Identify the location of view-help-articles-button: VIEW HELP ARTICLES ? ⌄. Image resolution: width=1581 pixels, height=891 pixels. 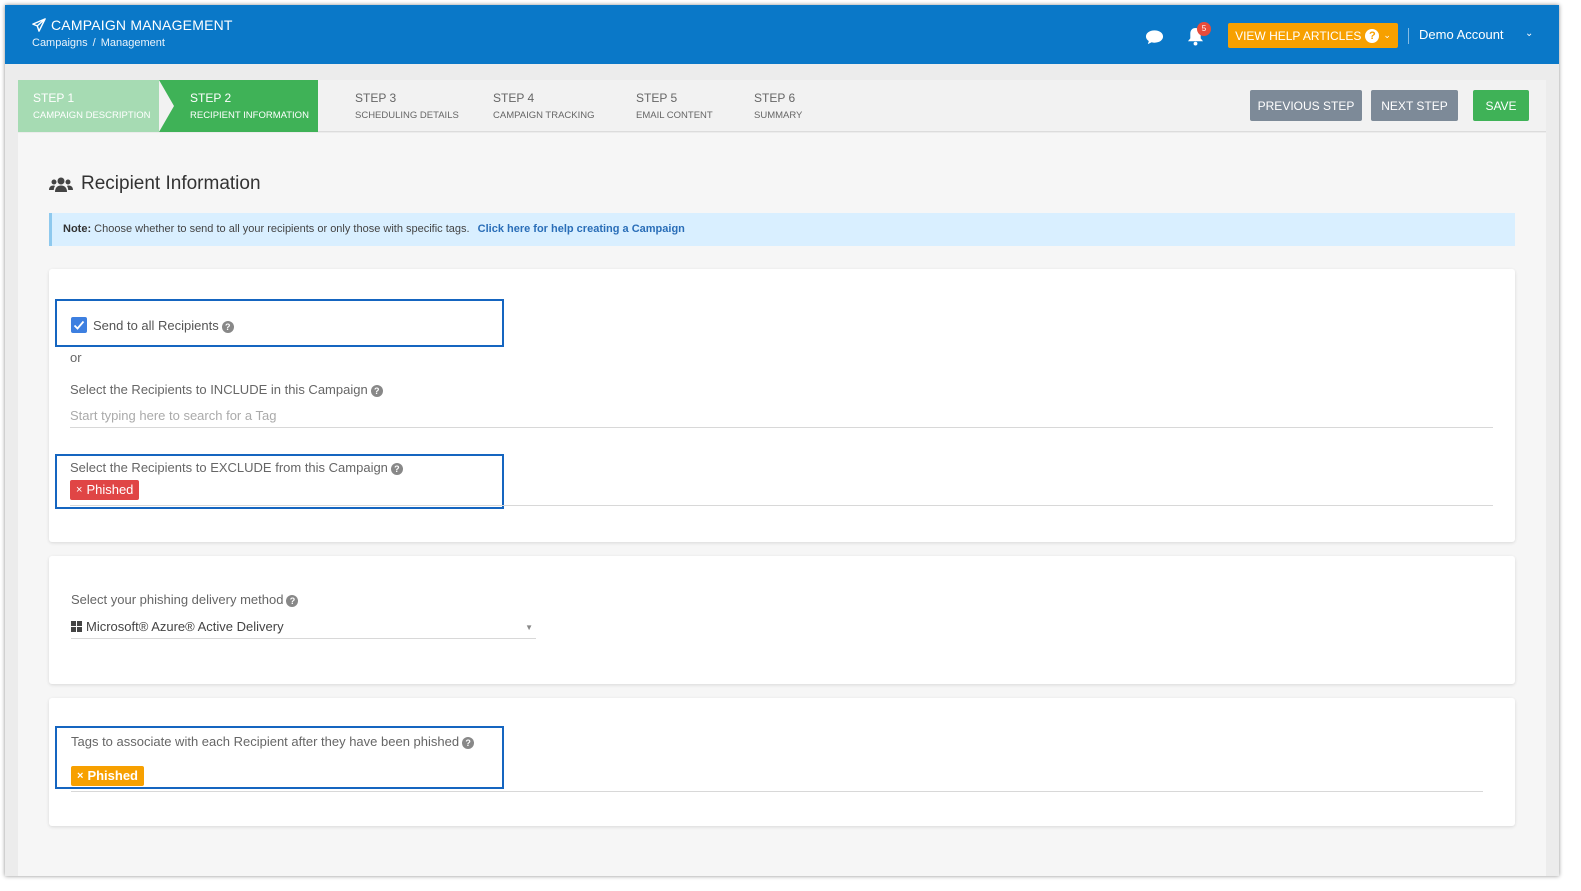
(1313, 35).